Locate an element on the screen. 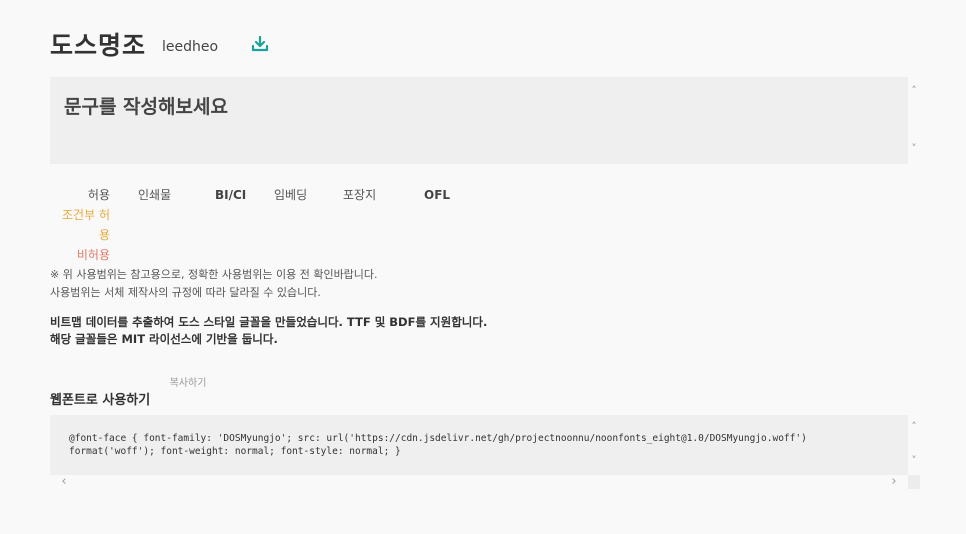 This screenshot has width=966, height=534. font-header: 도스명조 leedheo is located at coordinates (160, 44).